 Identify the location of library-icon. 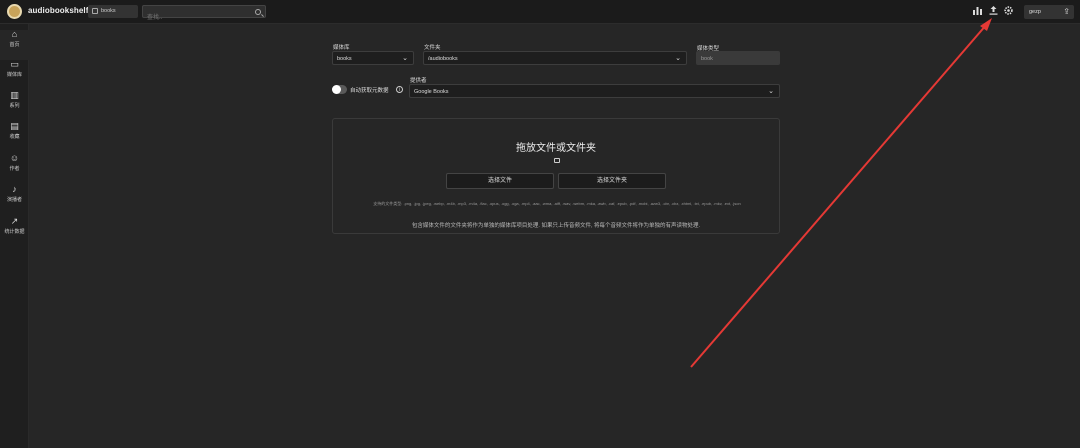
(95, 11).